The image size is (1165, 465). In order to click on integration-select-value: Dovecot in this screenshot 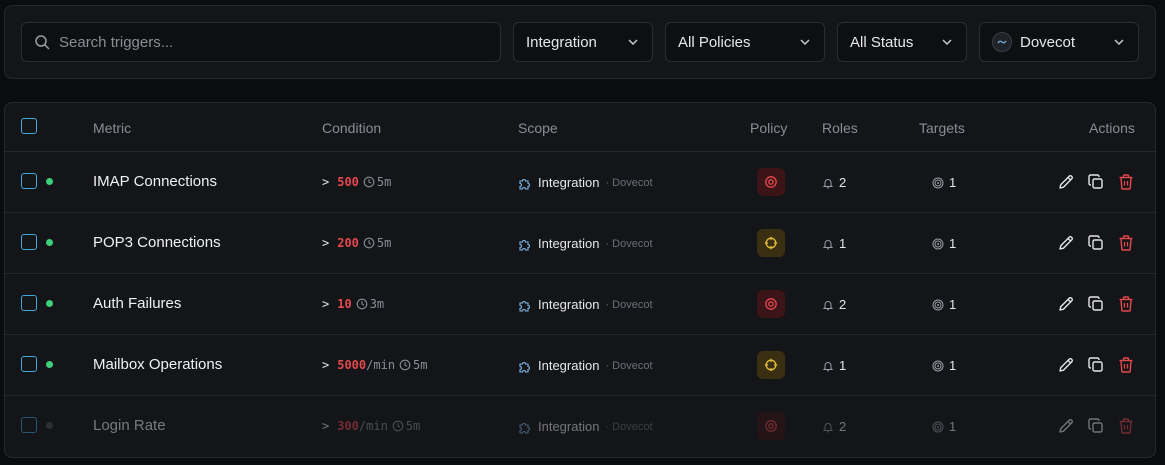, I will do `click(1048, 42)`.